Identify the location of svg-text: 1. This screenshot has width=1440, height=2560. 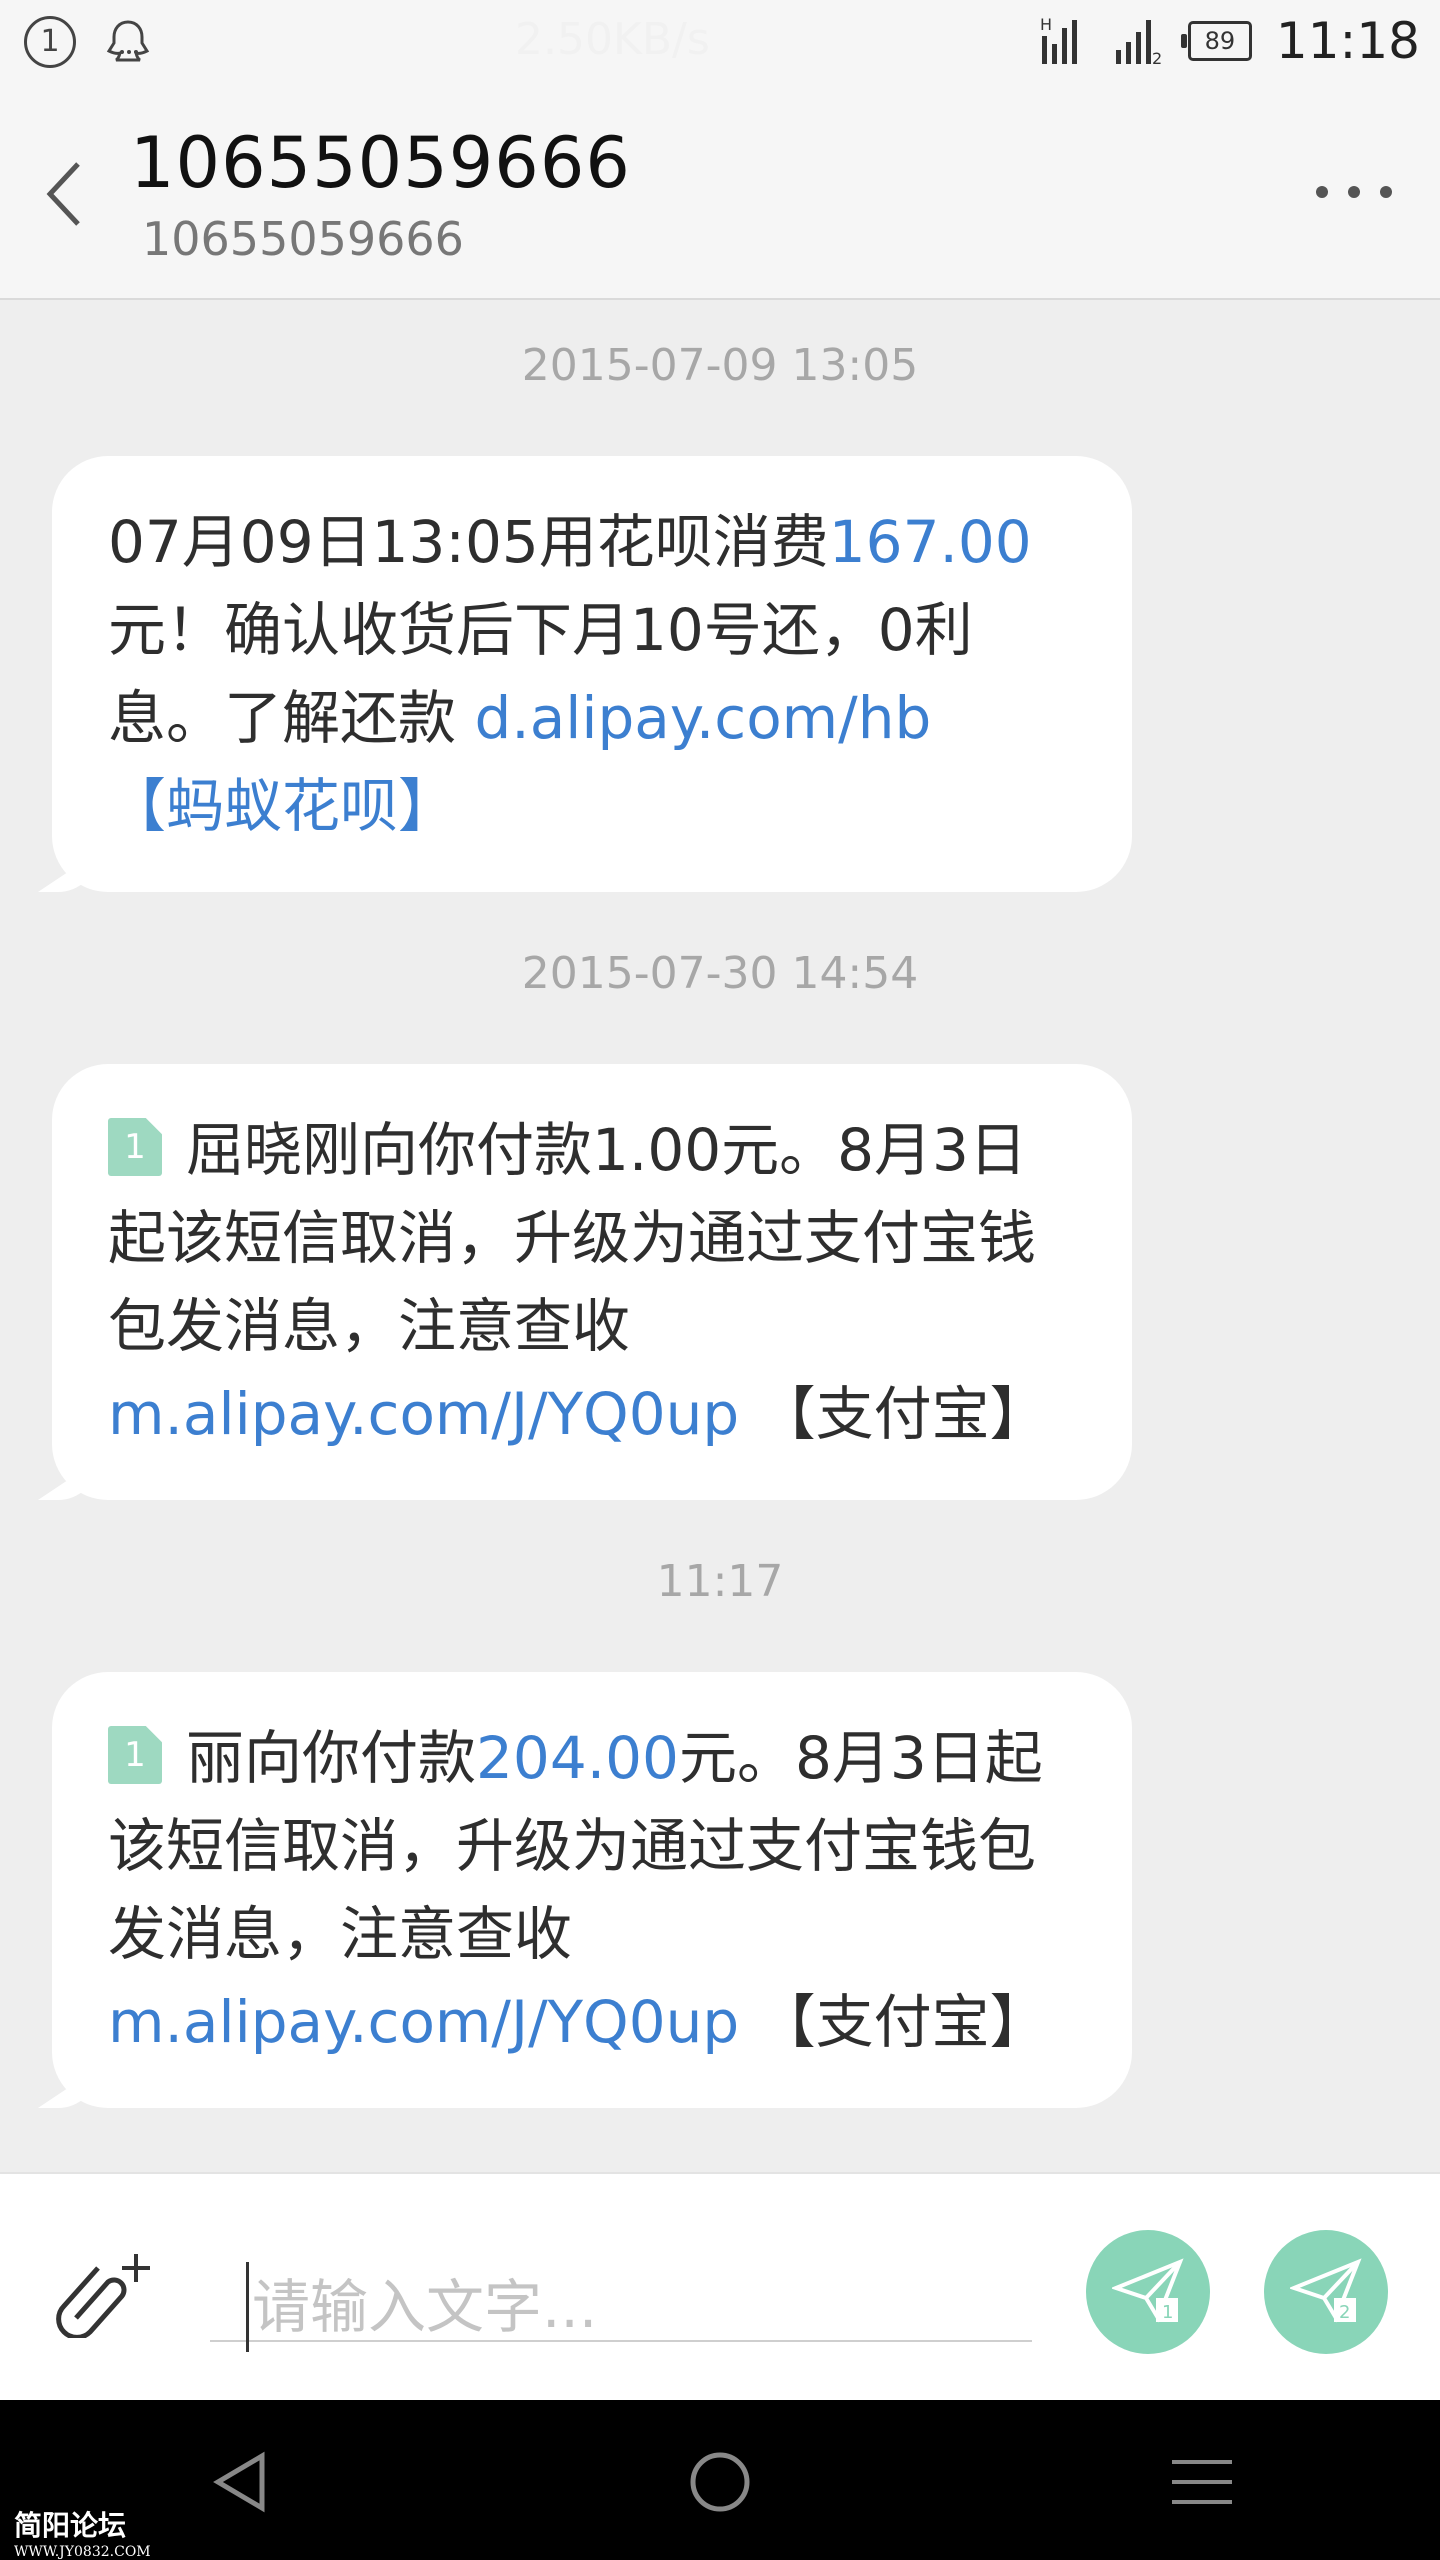
(1167, 2312).